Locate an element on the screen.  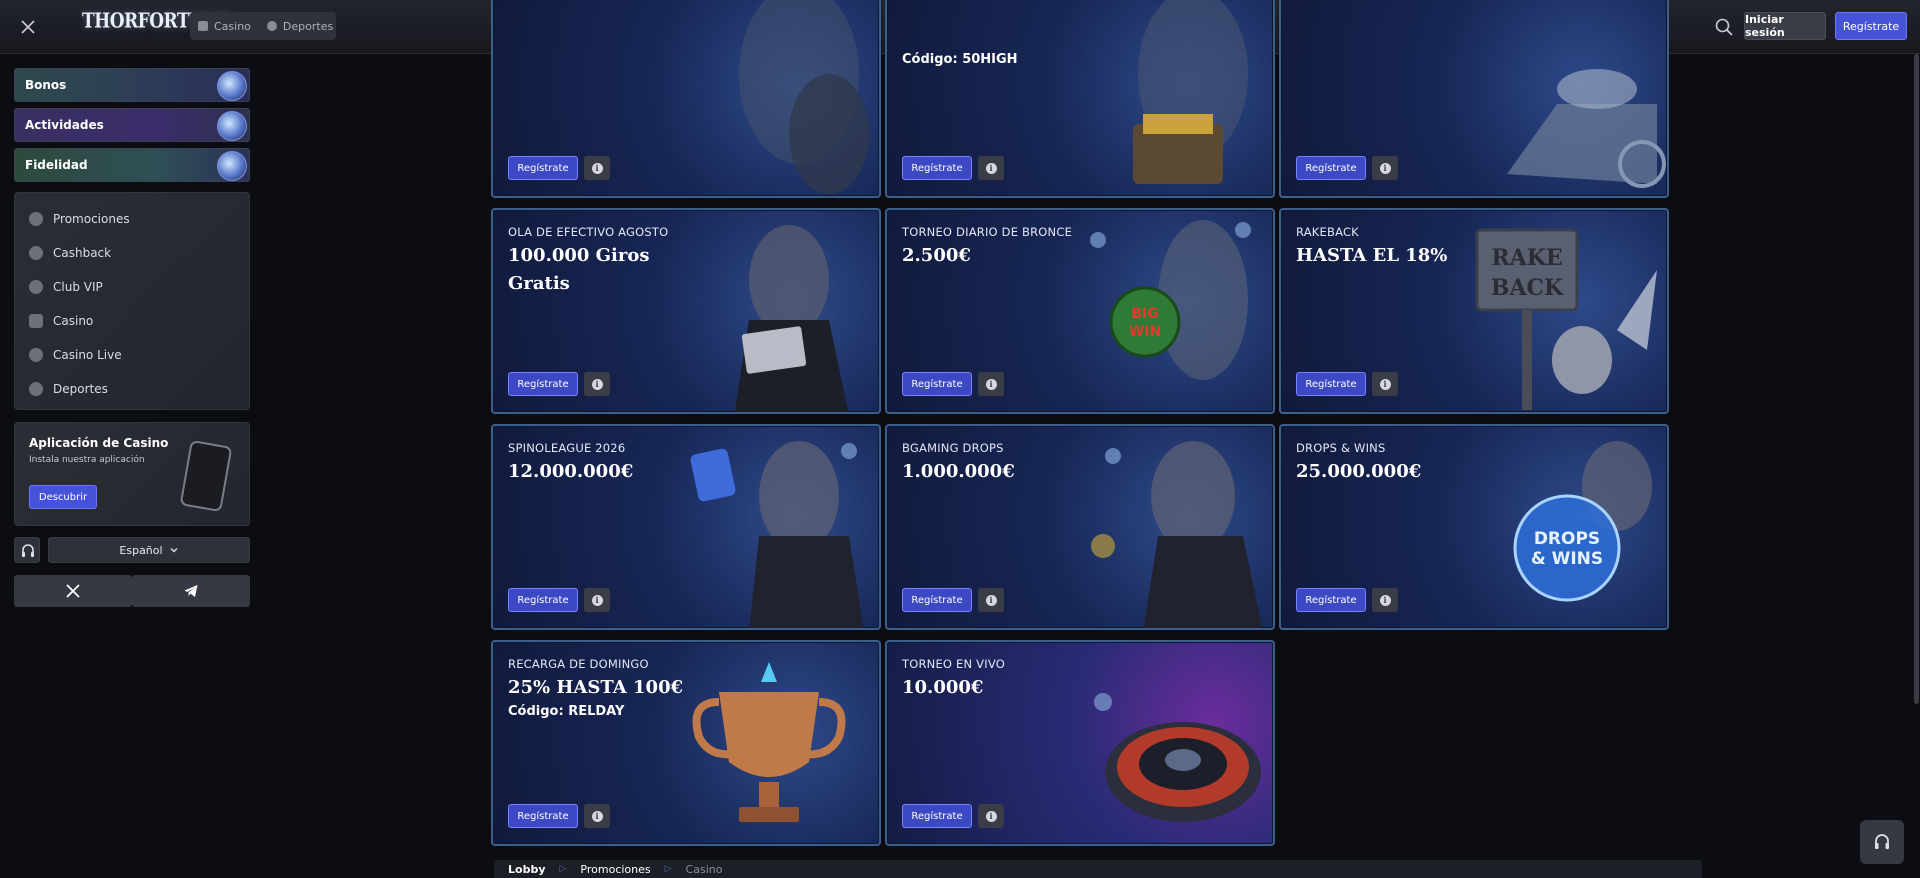
register-button: Regístrate is located at coordinates (1871, 26).